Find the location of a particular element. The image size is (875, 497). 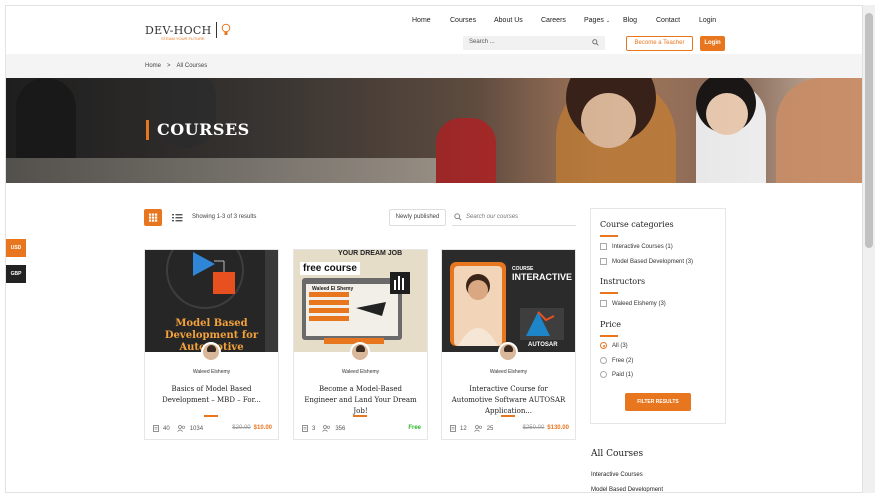

student-count: 356 is located at coordinates (340, 428).